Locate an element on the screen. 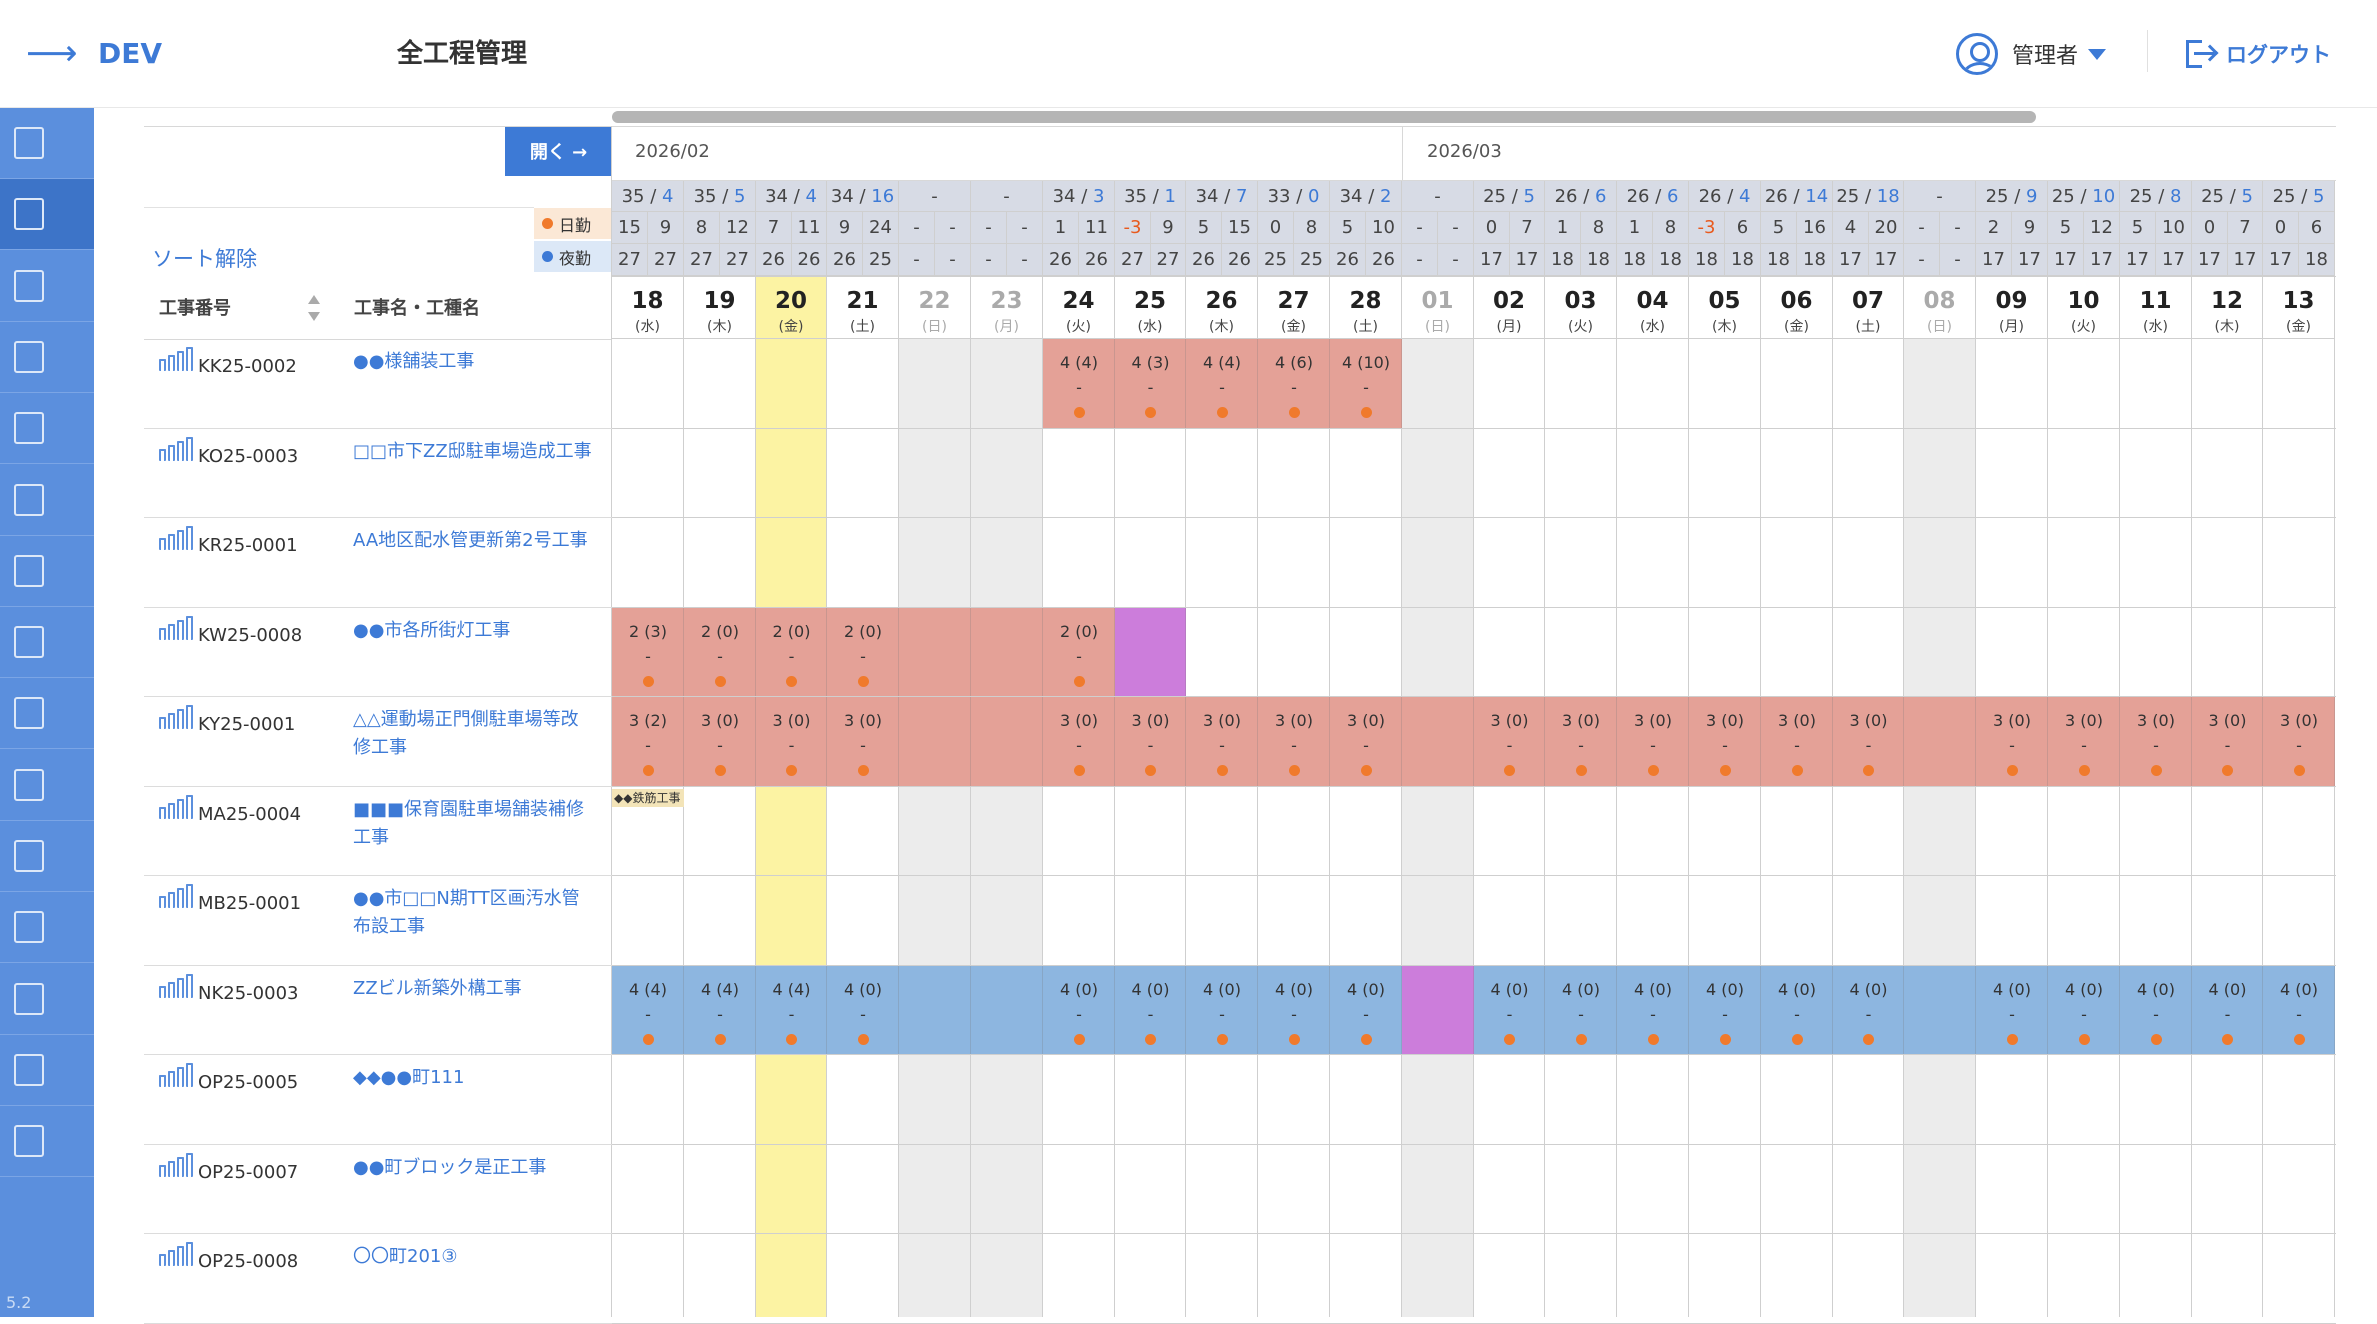 The height and width of the screenshot is (1324, 2377). sidebar-item-image-card is located at coordinates (47, 928).